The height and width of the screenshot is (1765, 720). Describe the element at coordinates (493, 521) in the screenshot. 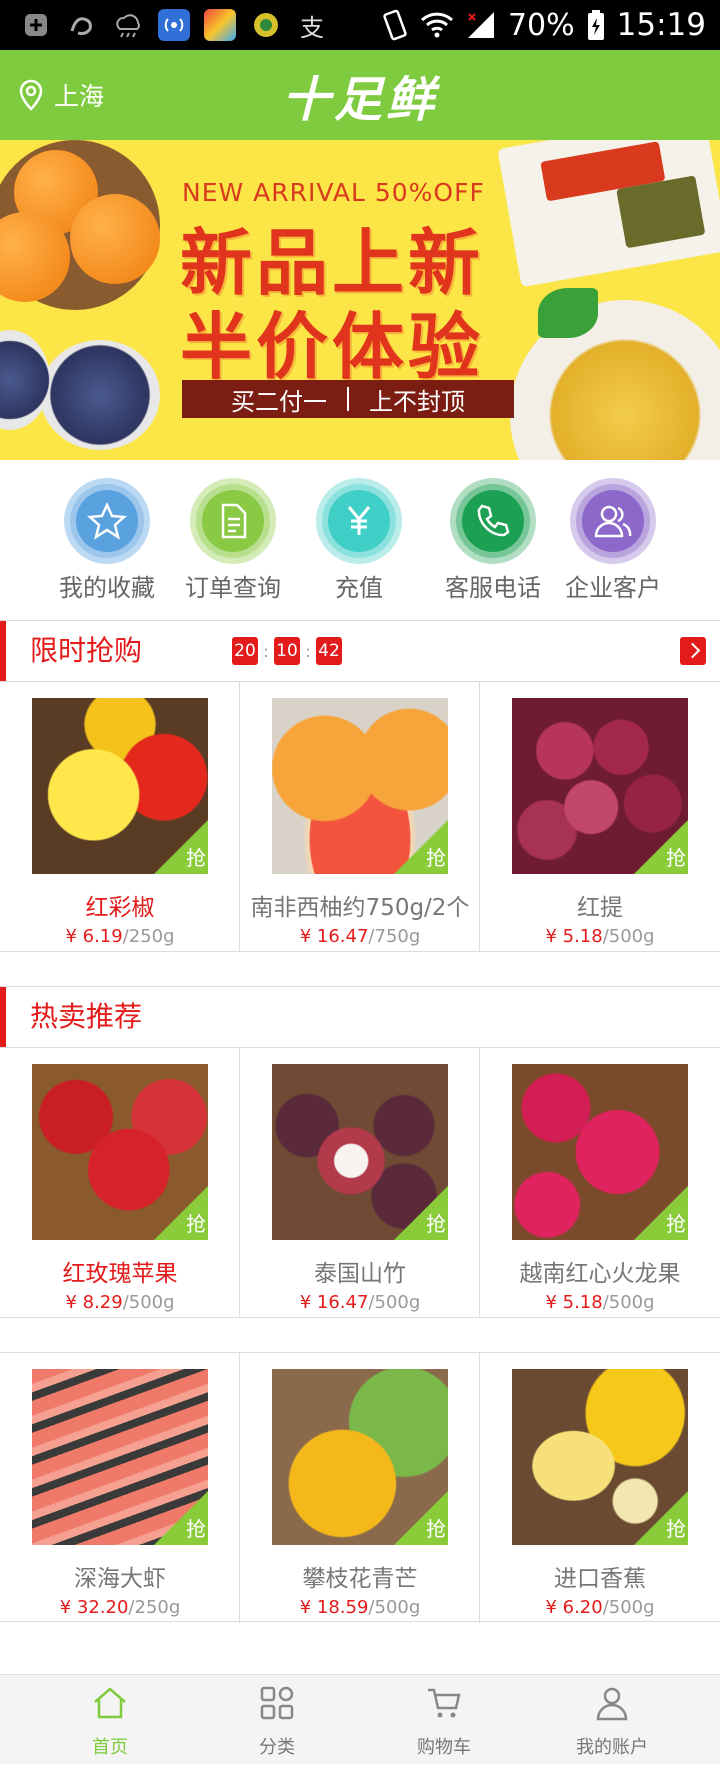

I see `phone-icon` at that location.